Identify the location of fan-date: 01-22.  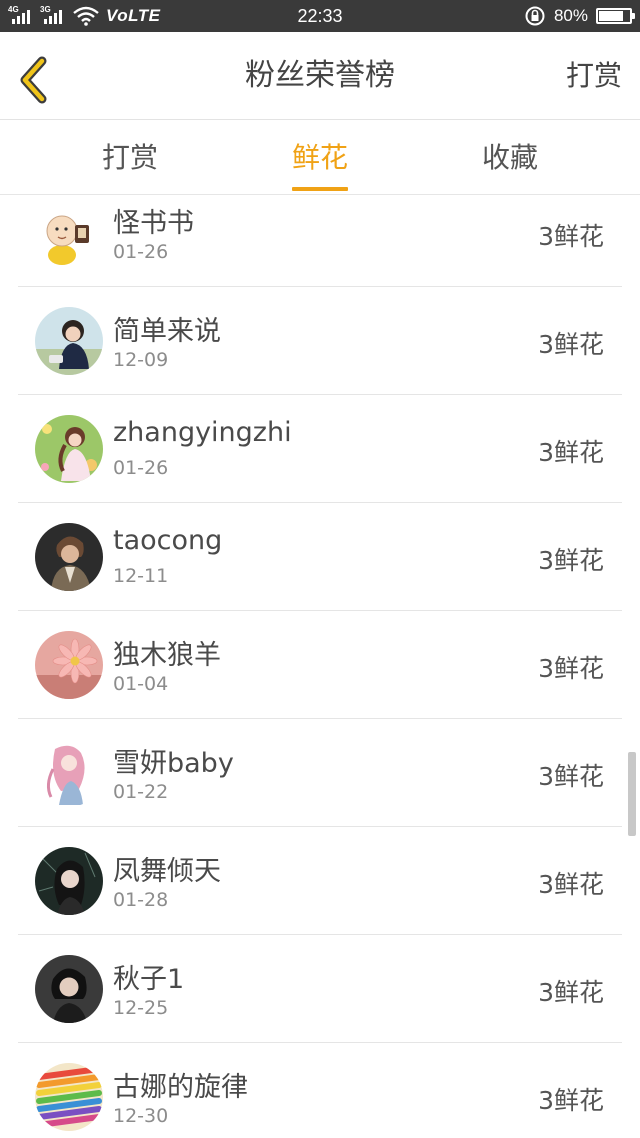
(141, 792).